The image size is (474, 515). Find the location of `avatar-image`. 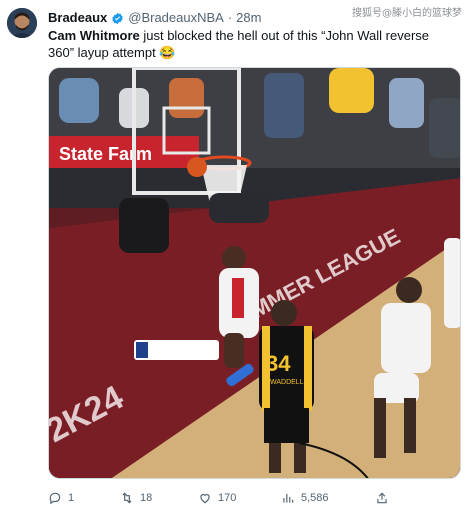

avatar-image is located at coordinates (22, 23).